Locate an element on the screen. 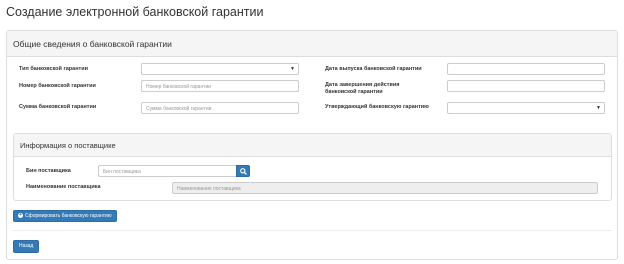 This screenshot has height=264, width=624. approver-label: Утверждающий банковскую гарантию is located at coordinates (377, 107).